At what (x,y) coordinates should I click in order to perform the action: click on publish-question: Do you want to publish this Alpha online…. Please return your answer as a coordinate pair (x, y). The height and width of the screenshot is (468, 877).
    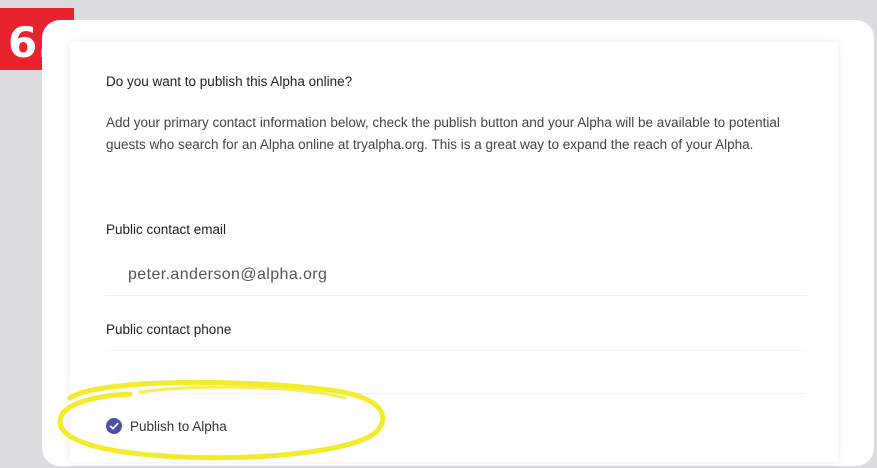
    Looking at the image, I should click on (229, 81).